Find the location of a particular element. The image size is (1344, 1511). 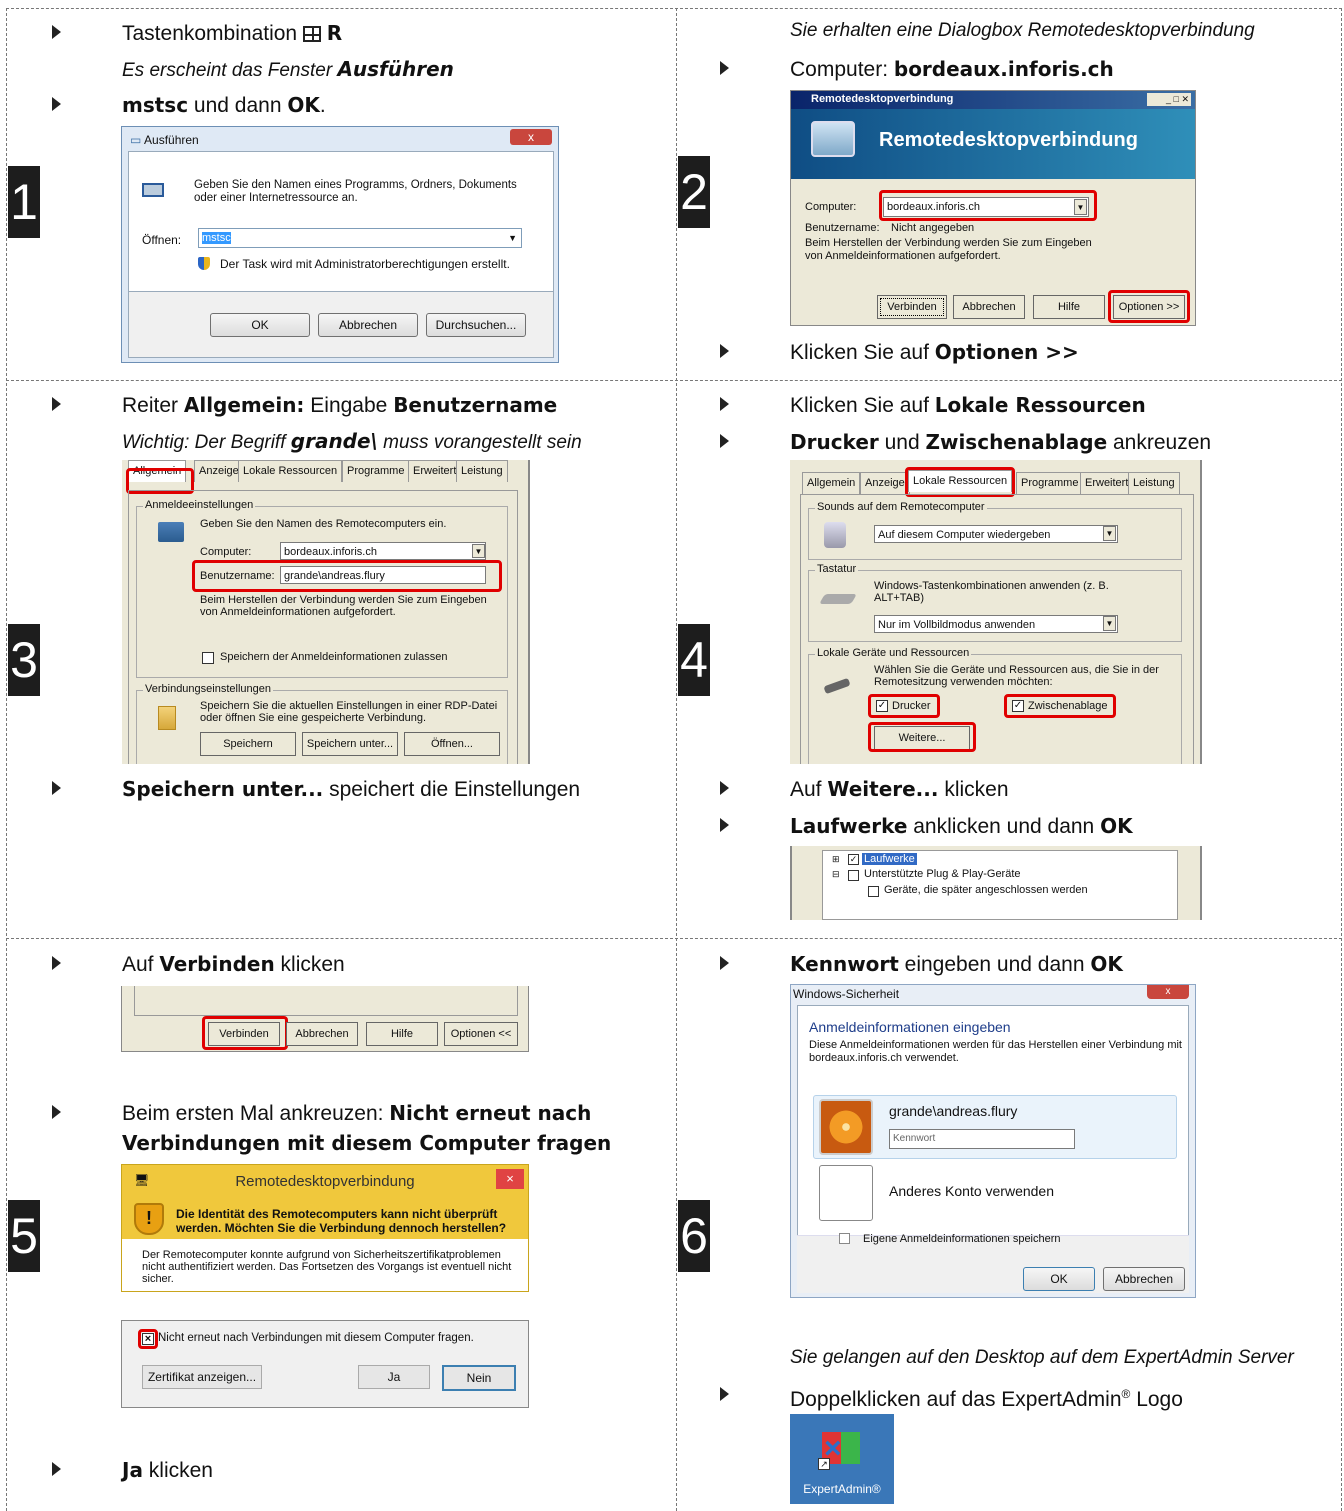

grid-border-right is located at coordinates (1341, 759).